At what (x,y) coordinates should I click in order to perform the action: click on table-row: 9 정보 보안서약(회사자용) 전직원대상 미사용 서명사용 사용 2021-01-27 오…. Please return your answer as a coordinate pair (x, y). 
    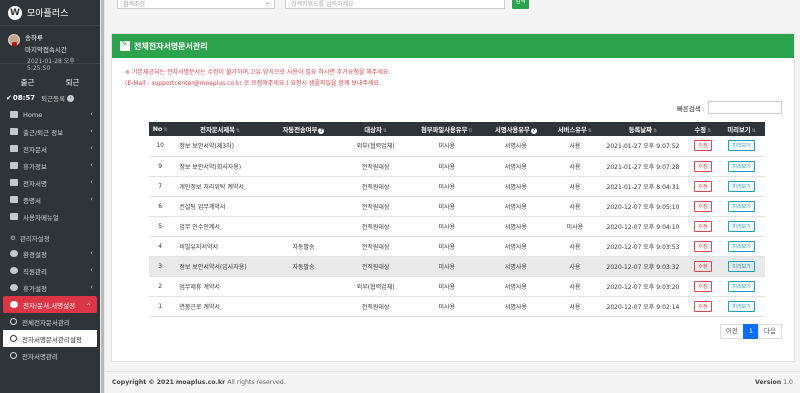
    Looking at the image, I should click on (457, 166).